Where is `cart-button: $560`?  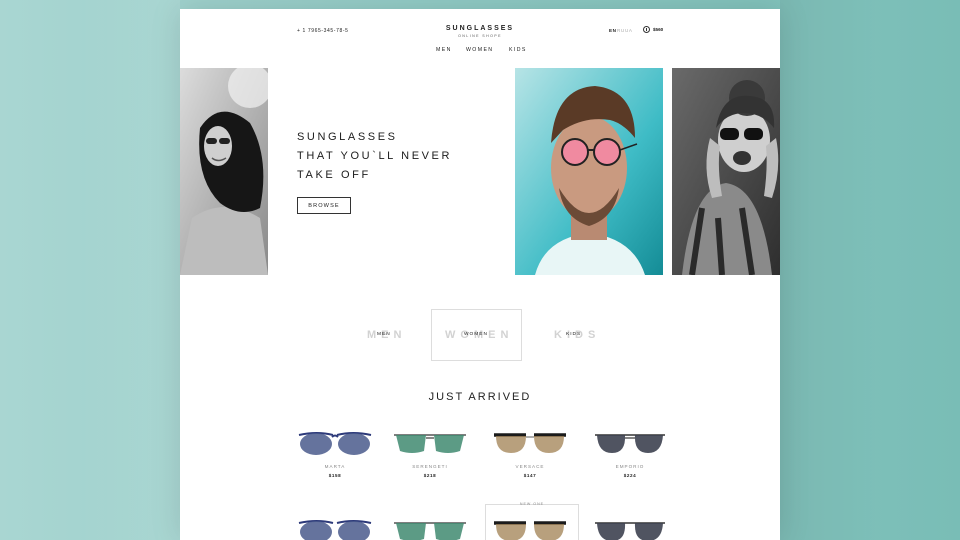
cart-button: $560 is located at coordinates (653, 29).